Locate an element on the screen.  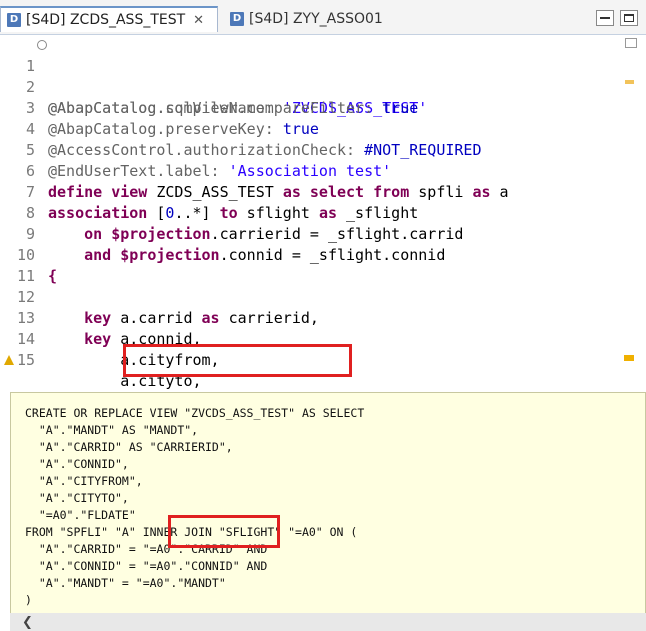
warning-icon is located at coordinates (9, 360).